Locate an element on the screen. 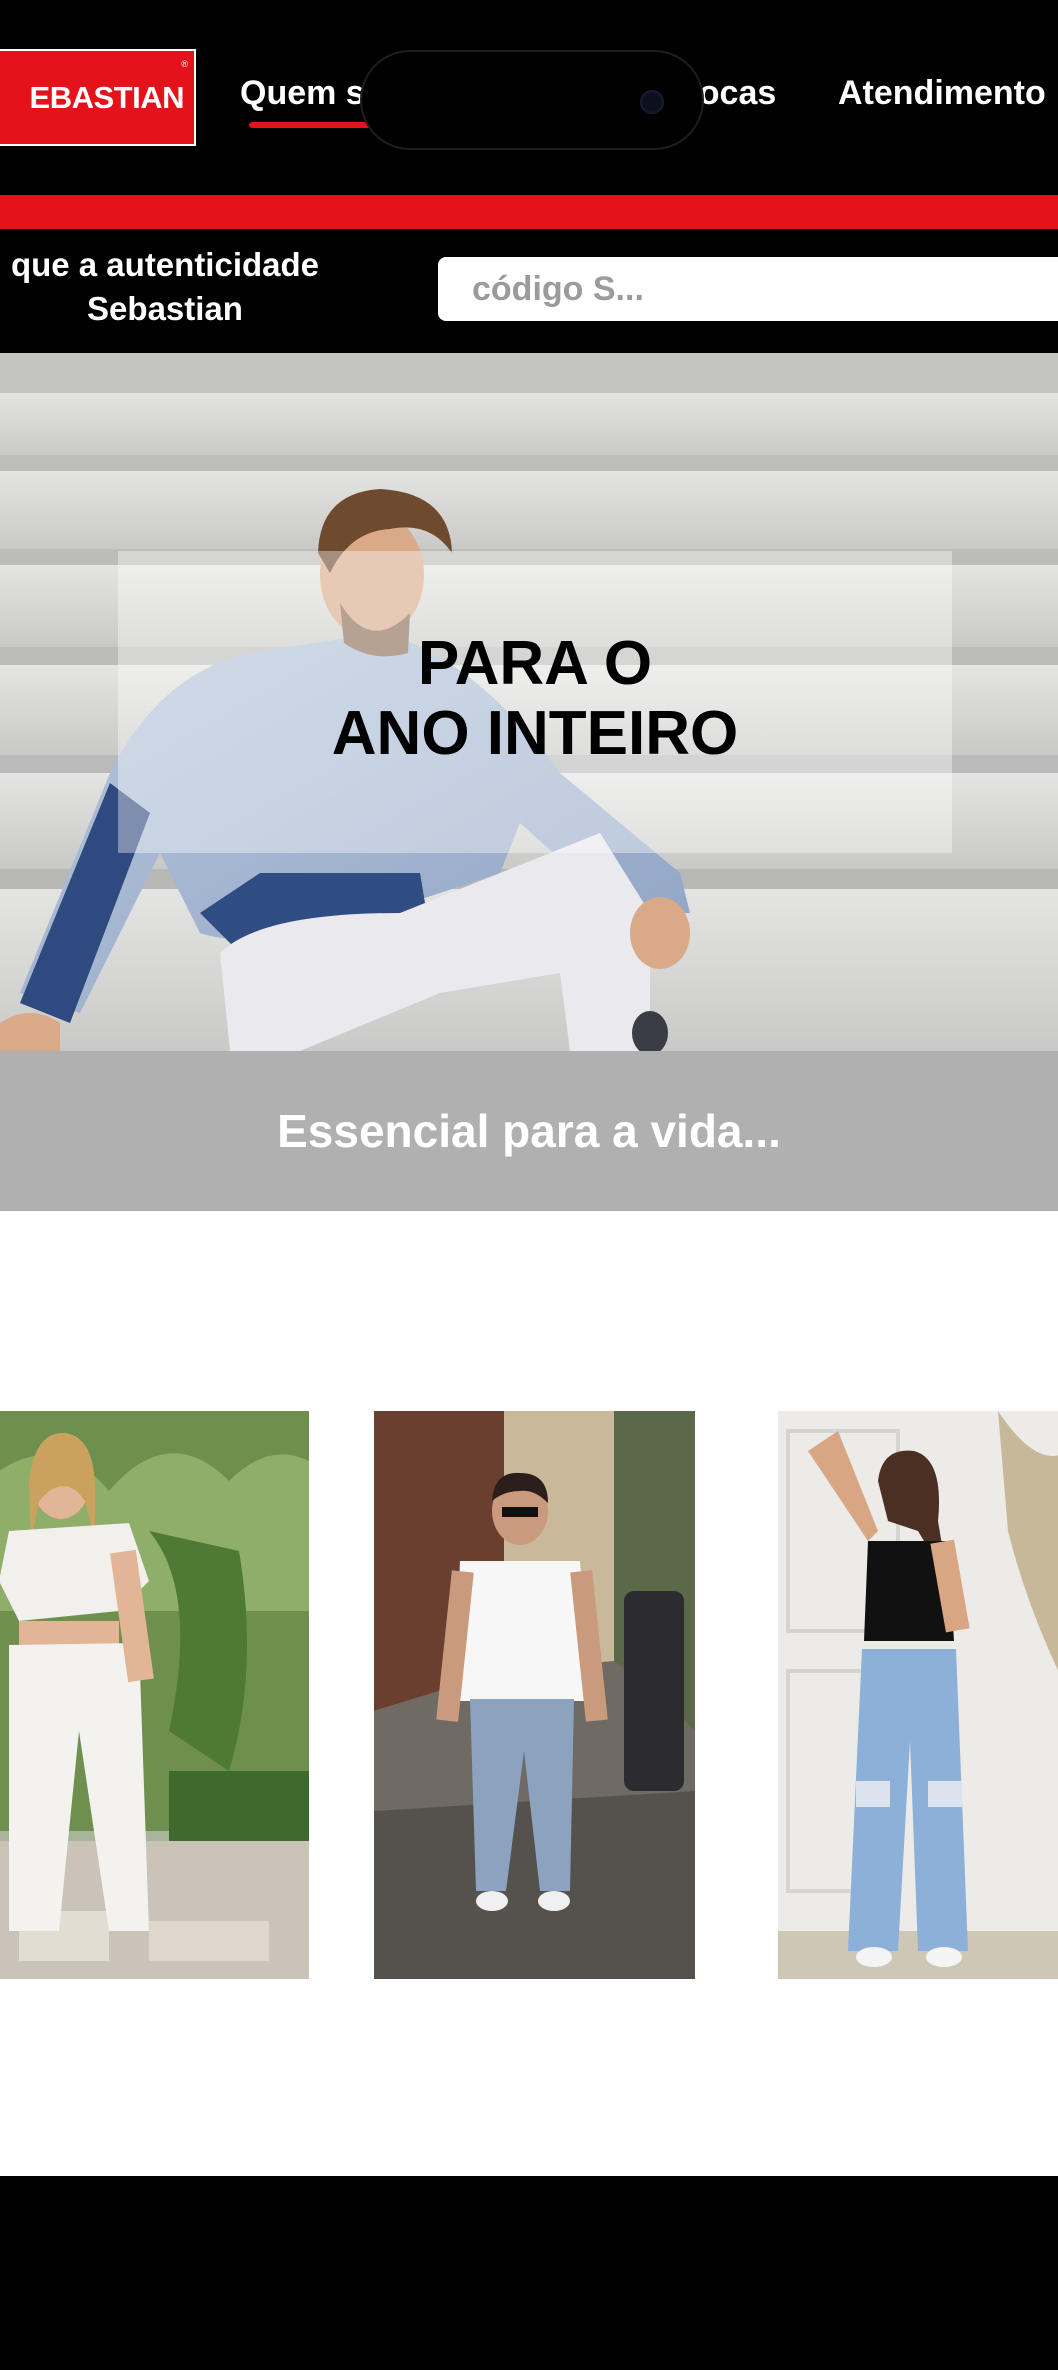 The image size is (1058, 2370). product-photo-mens-tee-jeans is located at coordinates (534, 1695).